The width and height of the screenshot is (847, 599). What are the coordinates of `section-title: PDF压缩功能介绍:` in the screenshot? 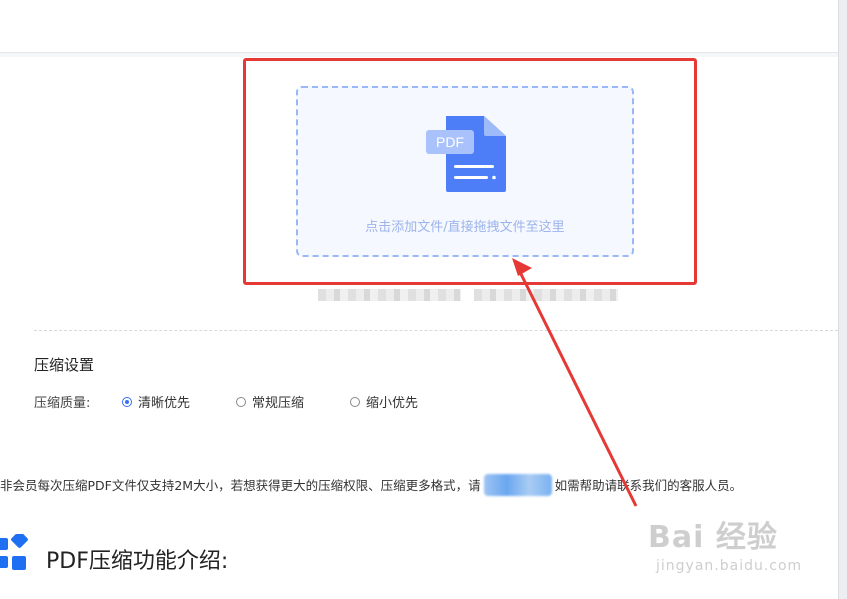 It's located at (137, 561).